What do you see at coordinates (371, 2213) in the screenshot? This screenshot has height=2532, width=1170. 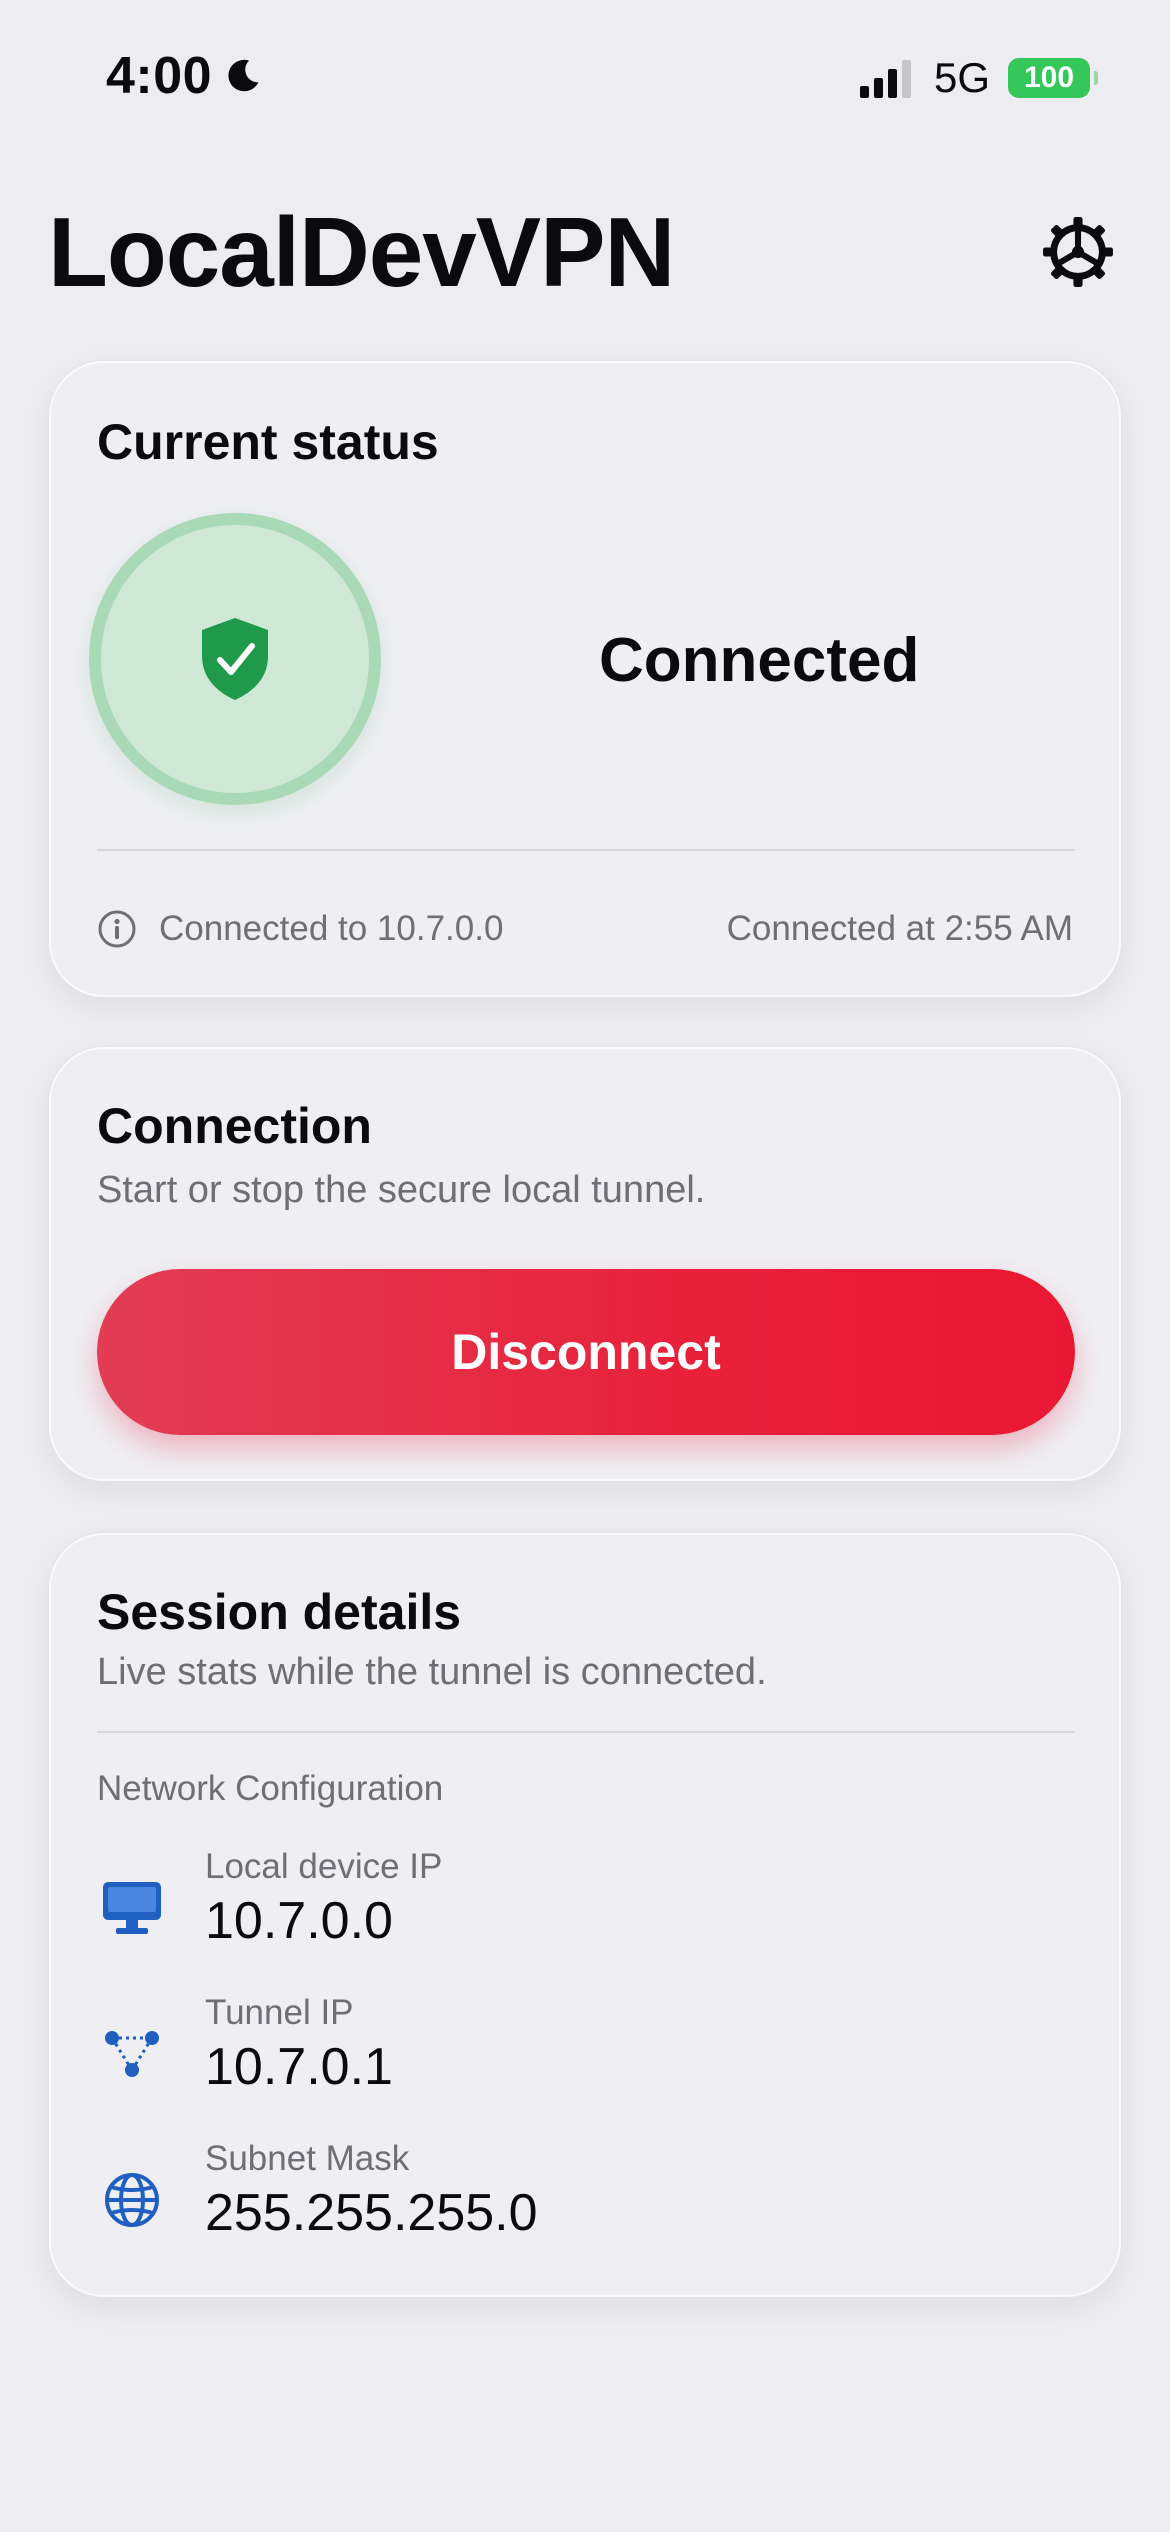 I see `detail-value: 255.255.255.0` at bounding box center [371, 2213].